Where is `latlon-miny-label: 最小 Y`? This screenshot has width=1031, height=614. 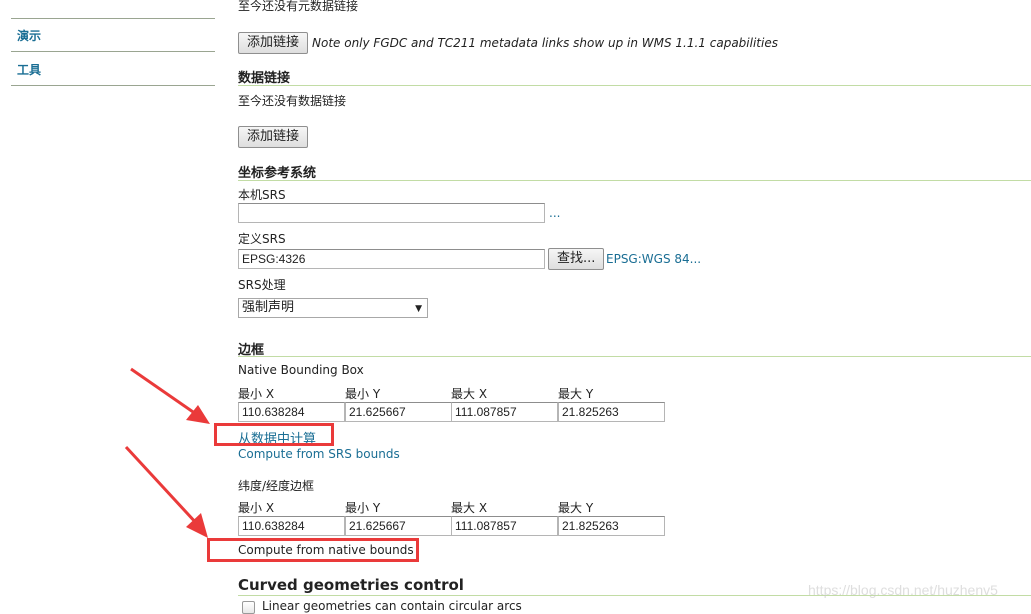 latlon-miny-label: 最小 Y is located at coordinates (363, 508).